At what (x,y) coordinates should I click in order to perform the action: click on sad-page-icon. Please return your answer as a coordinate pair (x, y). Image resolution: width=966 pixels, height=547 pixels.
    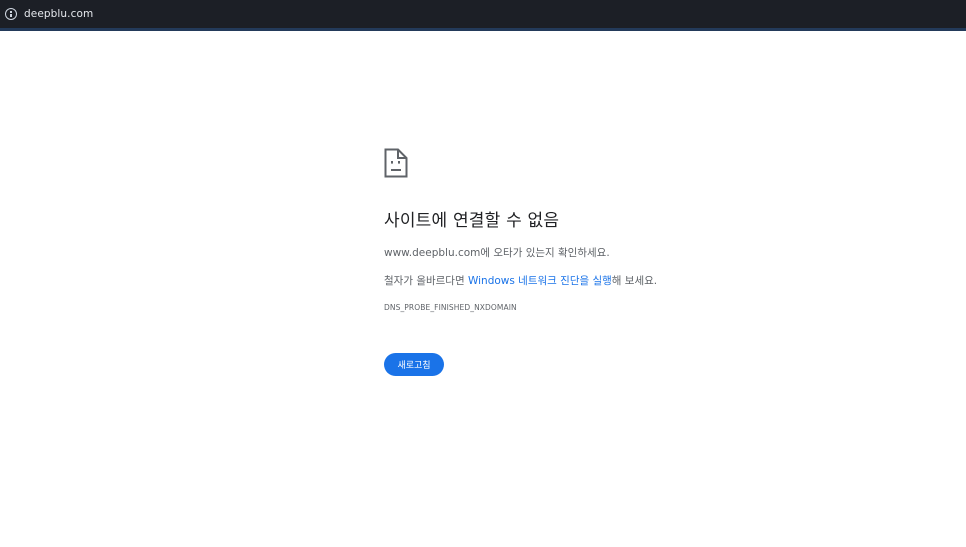
    Looking at the image, I should click on (396, 163).